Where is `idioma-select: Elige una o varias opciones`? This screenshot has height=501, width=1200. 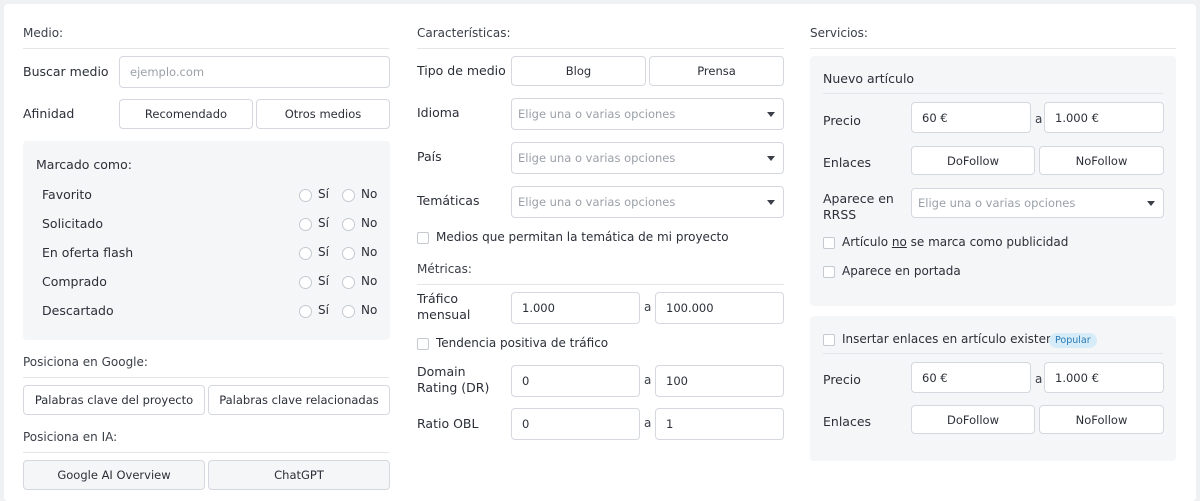 idioma-select: Elige una o varias opciones is located at coordinates (647, 114).